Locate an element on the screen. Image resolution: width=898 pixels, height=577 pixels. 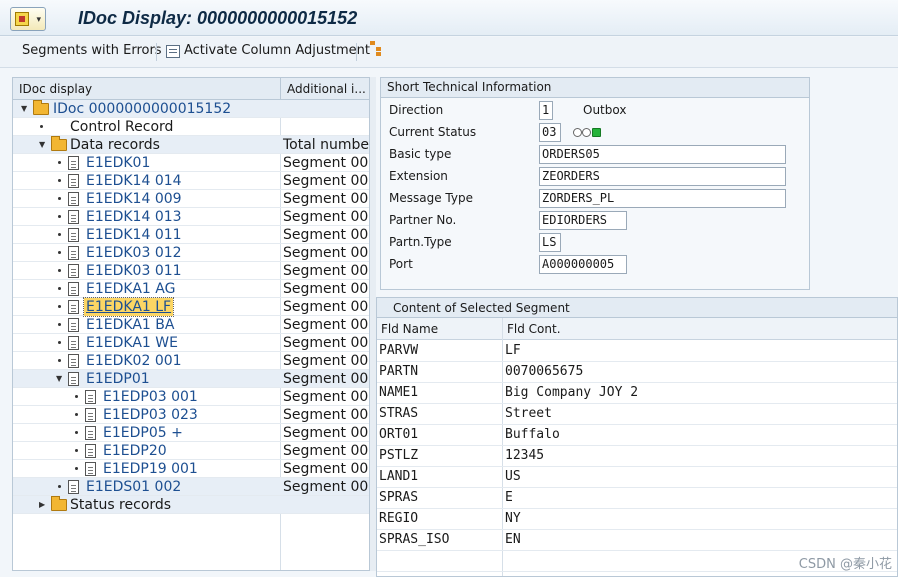
tree-node-segment: E1EDK14 011 Segment 000 is located at coordinates (191, 235).